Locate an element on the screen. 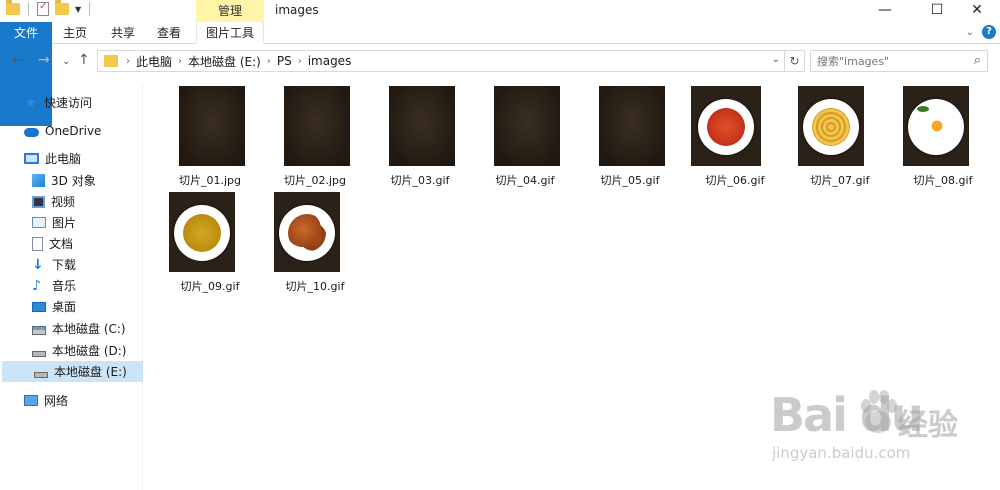  sidebar-item-drive-c: 本地磁盘 (C:) is located at coordinates (71, 328).